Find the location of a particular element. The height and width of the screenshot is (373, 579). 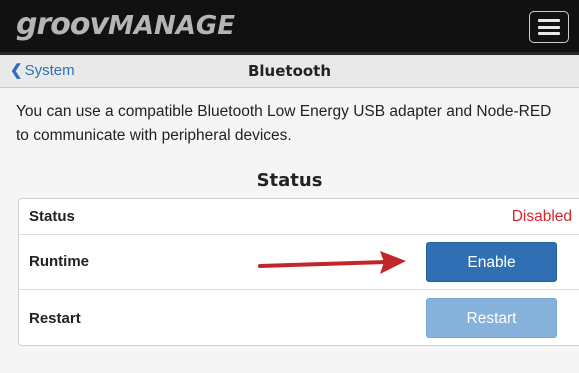

groov-manage-logo: groovMANAGE is located at coordinates (125, 25).